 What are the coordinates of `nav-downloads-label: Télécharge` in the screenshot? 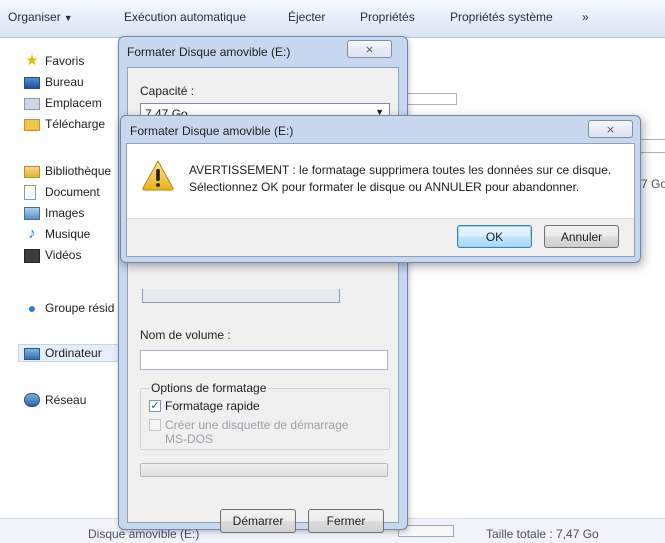 It's located at (75, 124).